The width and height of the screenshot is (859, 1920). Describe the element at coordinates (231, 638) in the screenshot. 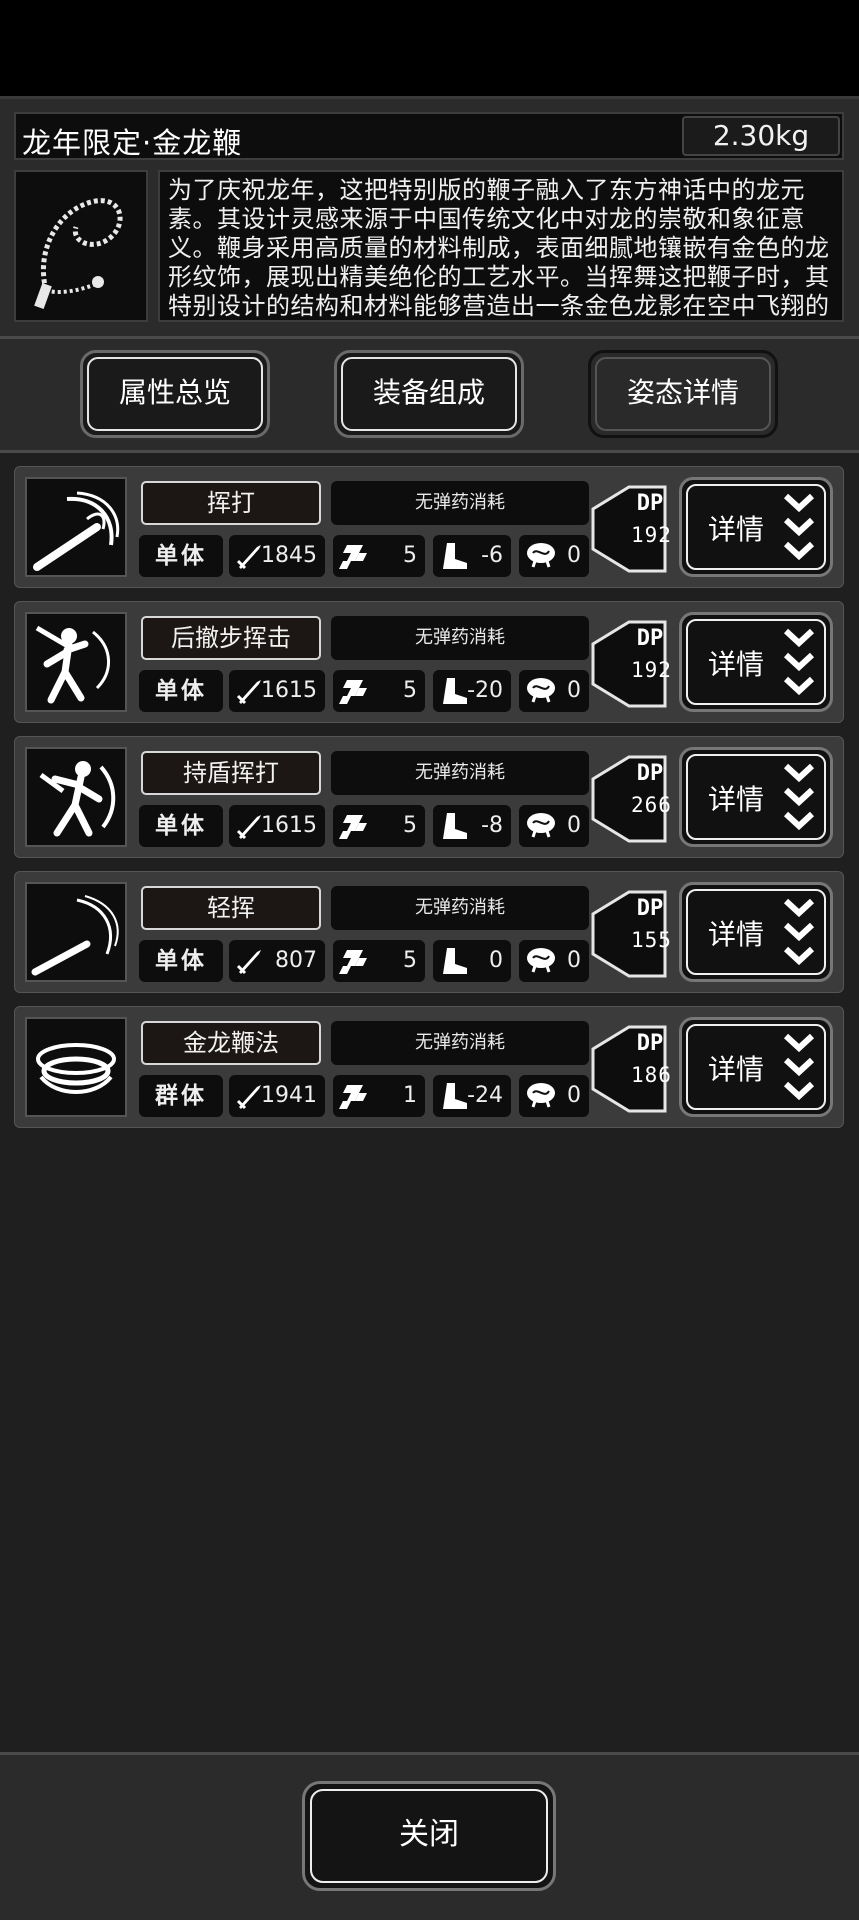

I see `skill-name: 后撤步挥击` at that location.